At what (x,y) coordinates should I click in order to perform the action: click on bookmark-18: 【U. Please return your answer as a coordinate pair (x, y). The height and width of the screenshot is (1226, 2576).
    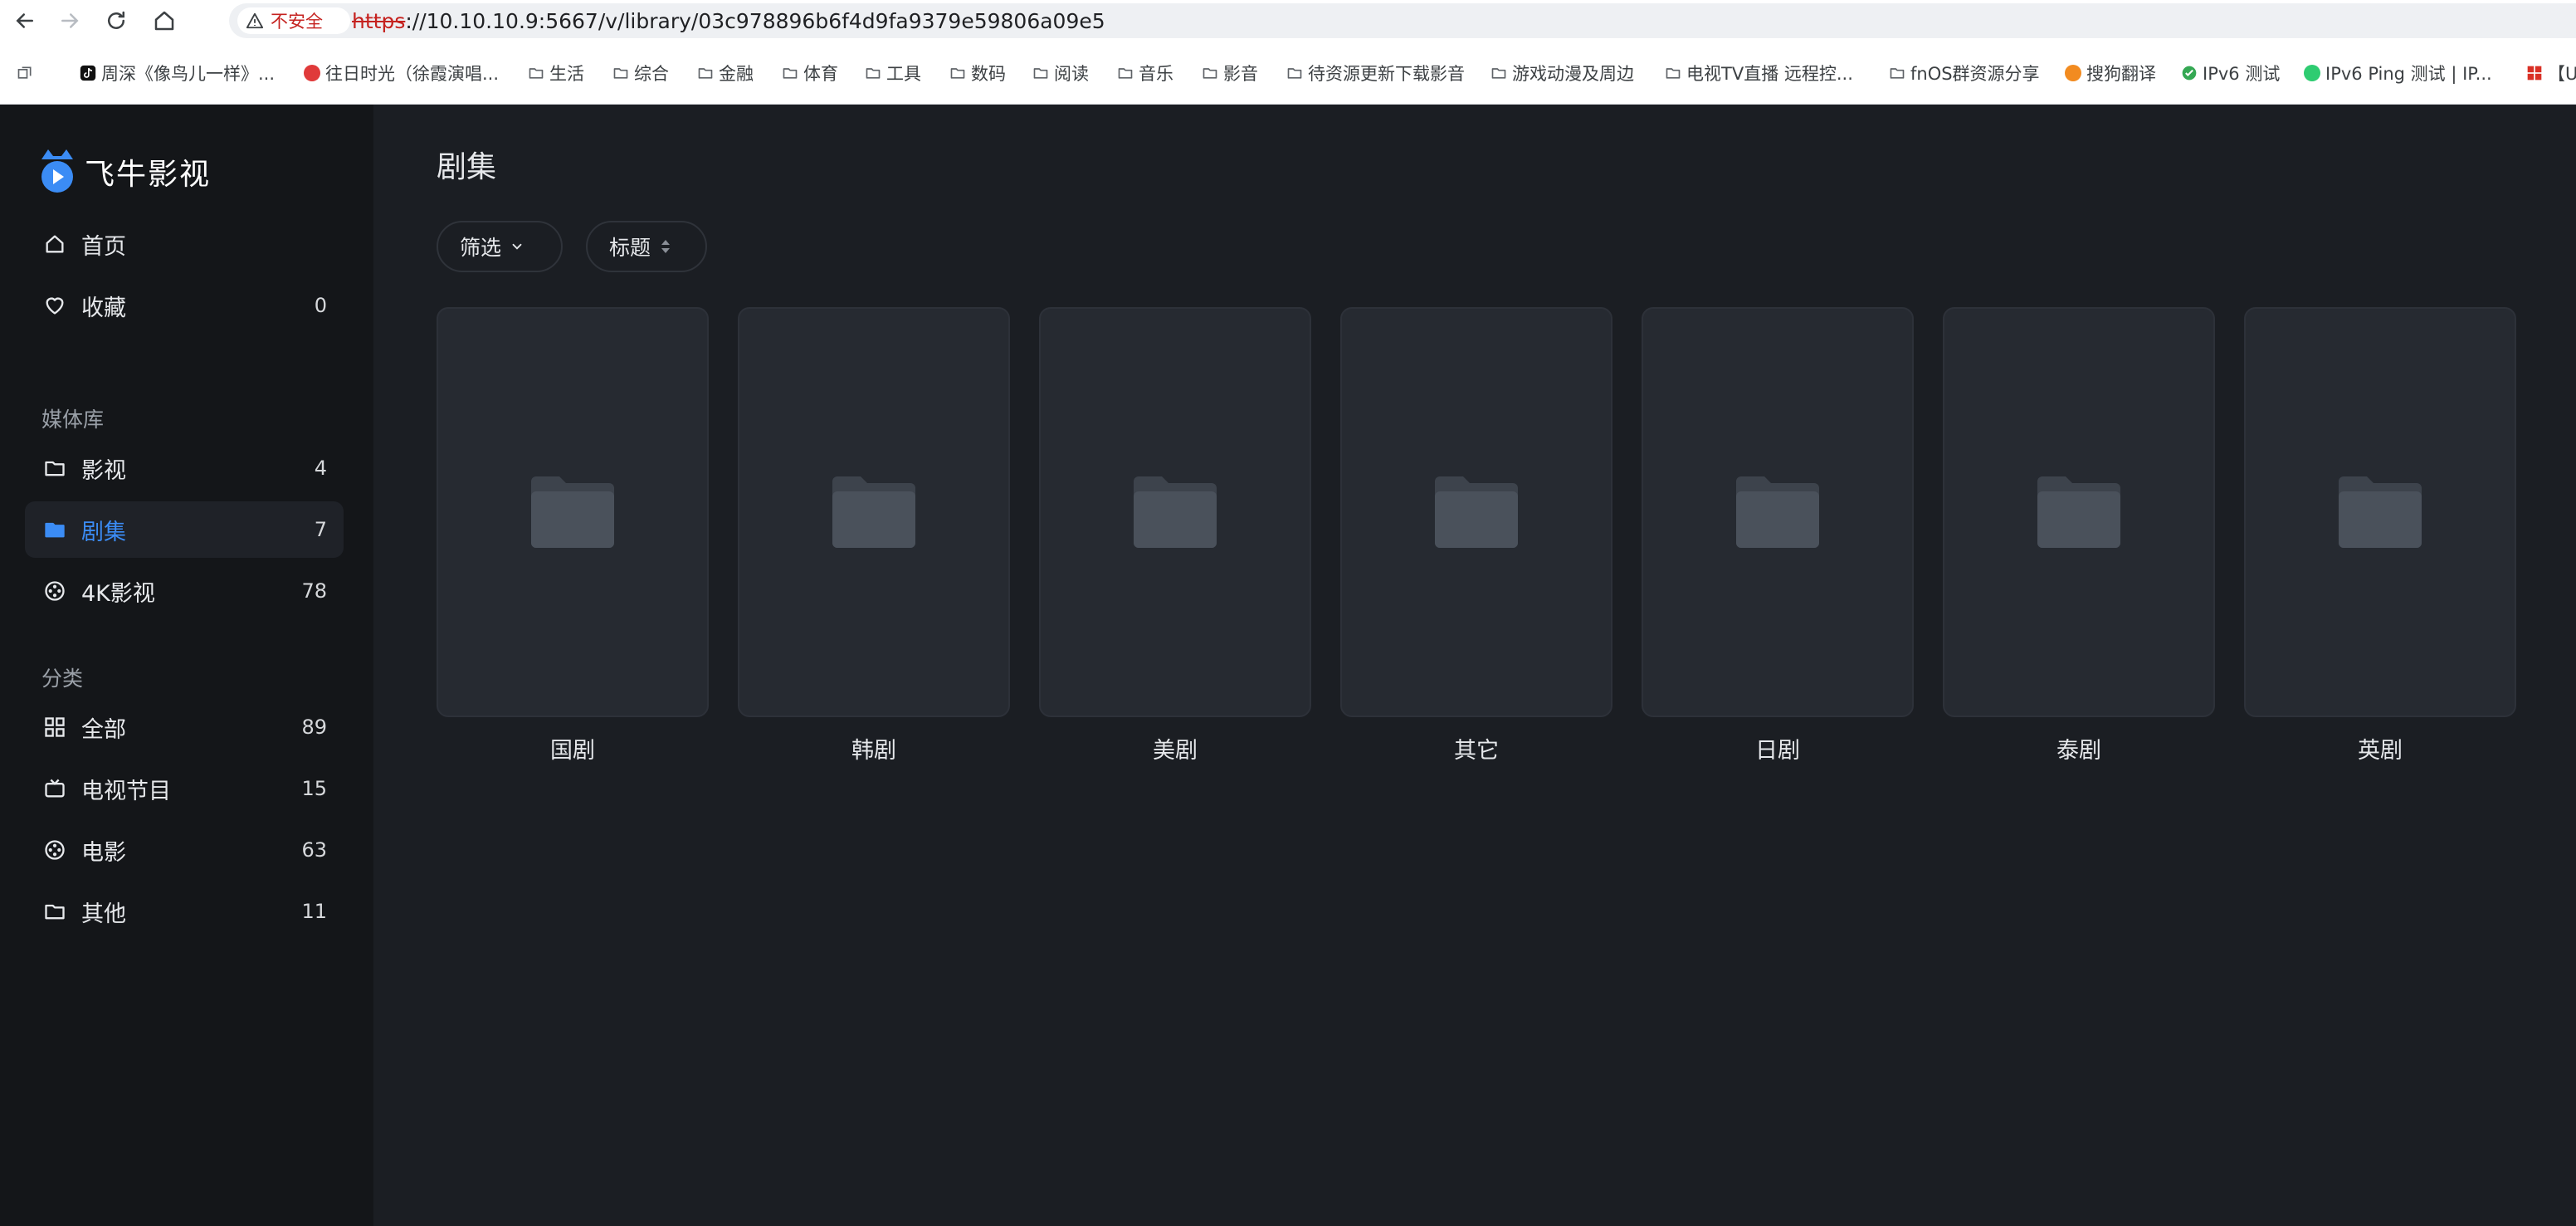
    Looking at the image, I should click on (2551, 73).